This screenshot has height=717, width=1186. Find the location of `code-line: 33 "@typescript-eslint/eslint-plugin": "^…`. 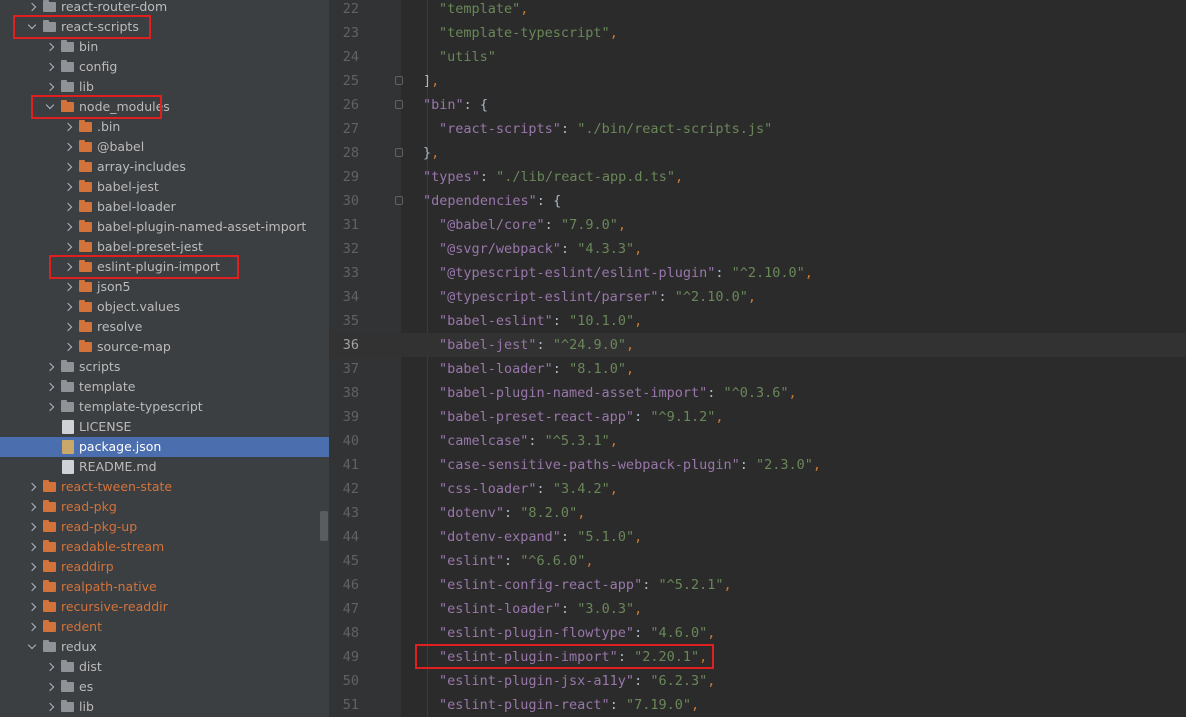

code-line: 33 "@typescript-eslint/eslint-plugin": "^… is located at coordinates (757, 273).